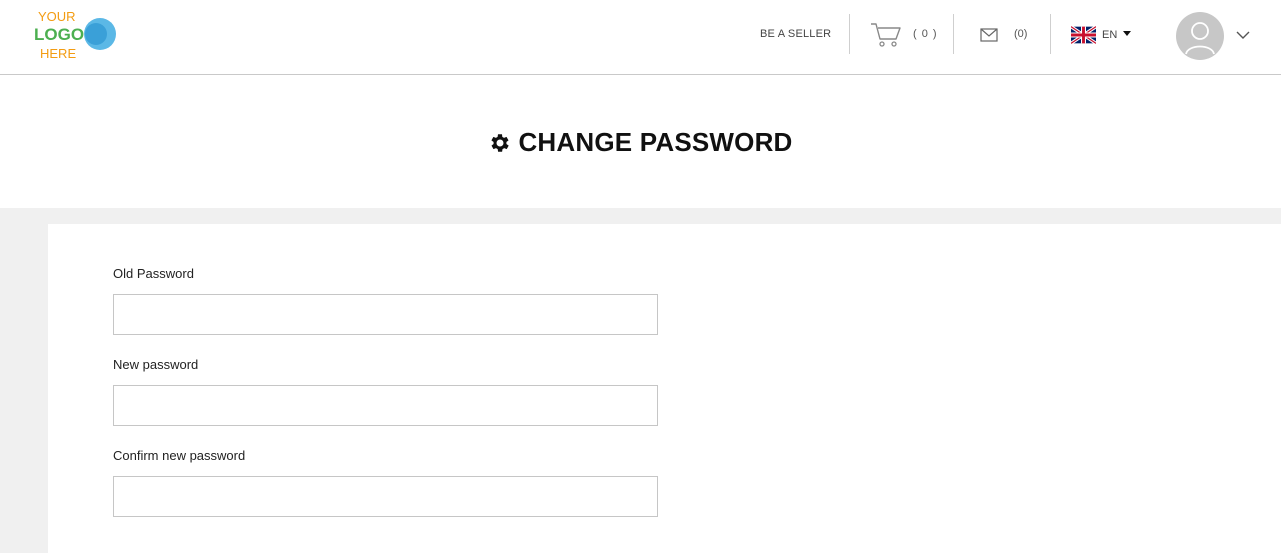 This screenshot has width=1281, height=553. What do you see at coordinates (1083, 35) in the screenshot?
I see `uk-flag-icon` at bounding box center [1083, 35].